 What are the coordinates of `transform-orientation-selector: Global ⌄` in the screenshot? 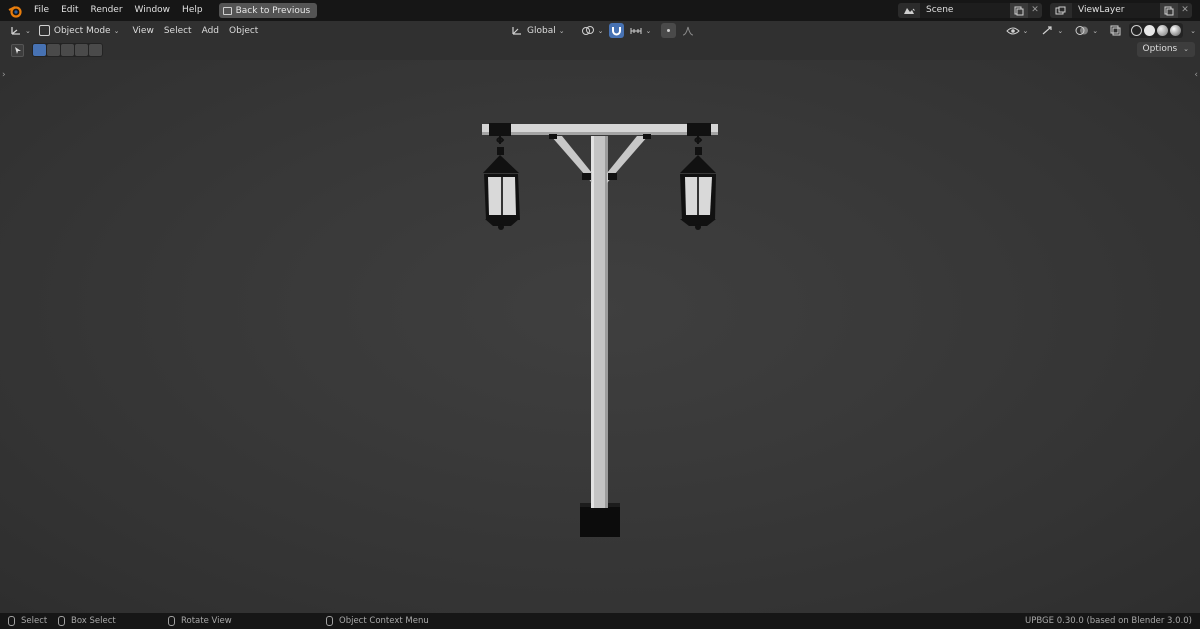 It's located at (538, 30).